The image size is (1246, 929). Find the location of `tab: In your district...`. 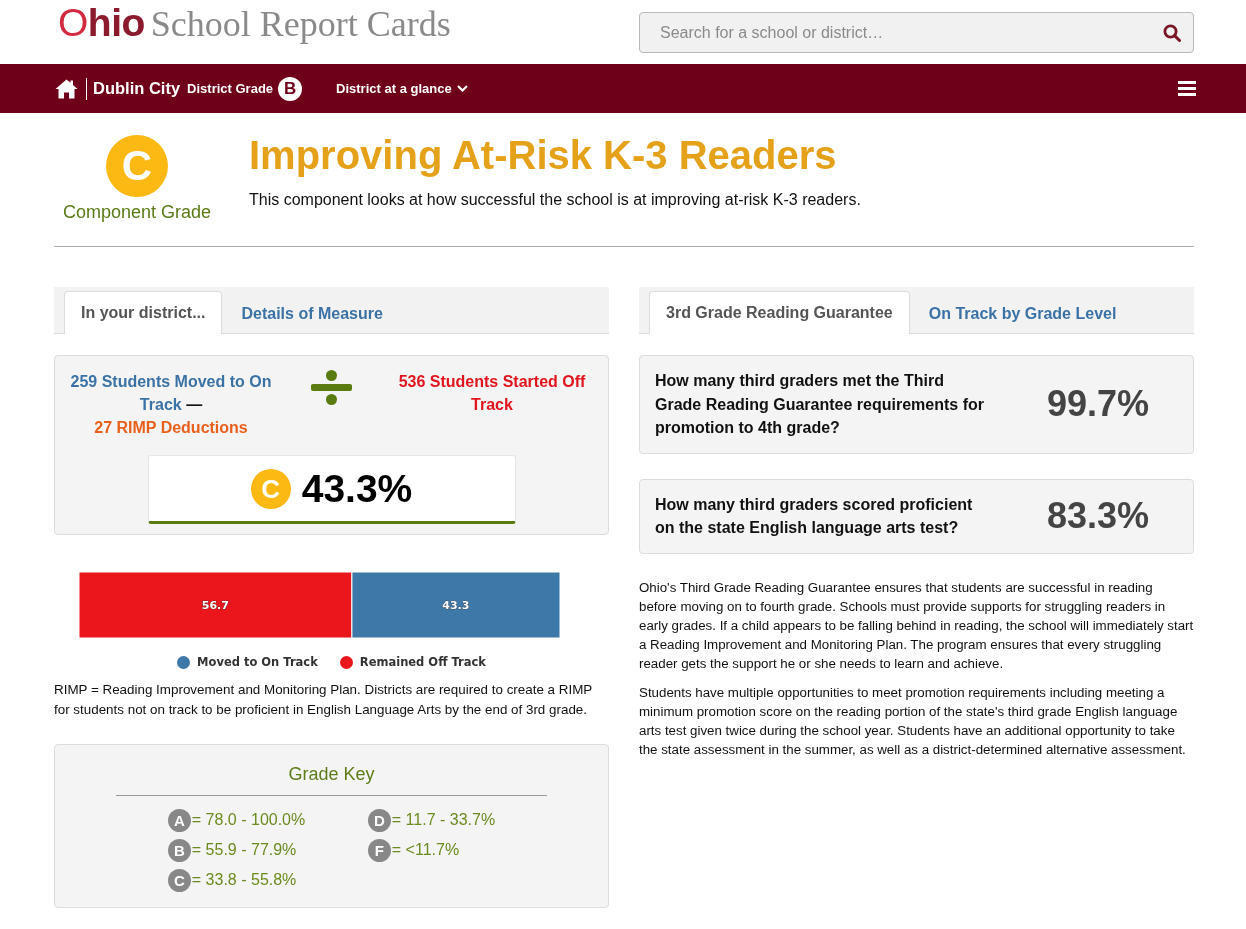

tab: In your district... is located at coordinates (143, 312).